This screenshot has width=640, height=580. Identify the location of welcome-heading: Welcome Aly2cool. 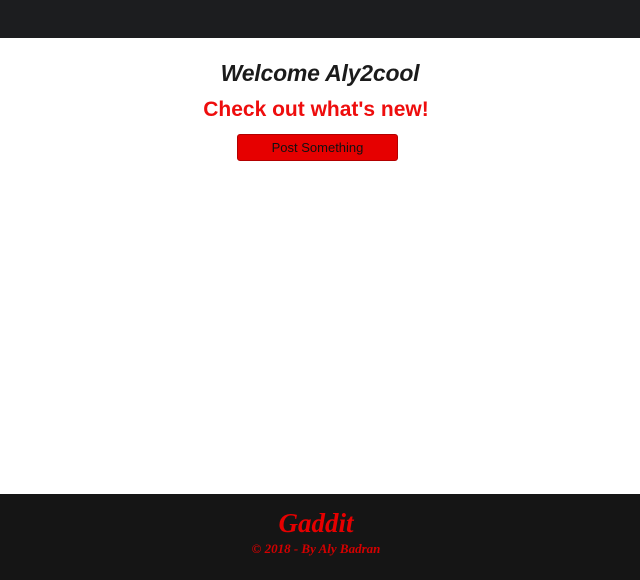
(320, 73).